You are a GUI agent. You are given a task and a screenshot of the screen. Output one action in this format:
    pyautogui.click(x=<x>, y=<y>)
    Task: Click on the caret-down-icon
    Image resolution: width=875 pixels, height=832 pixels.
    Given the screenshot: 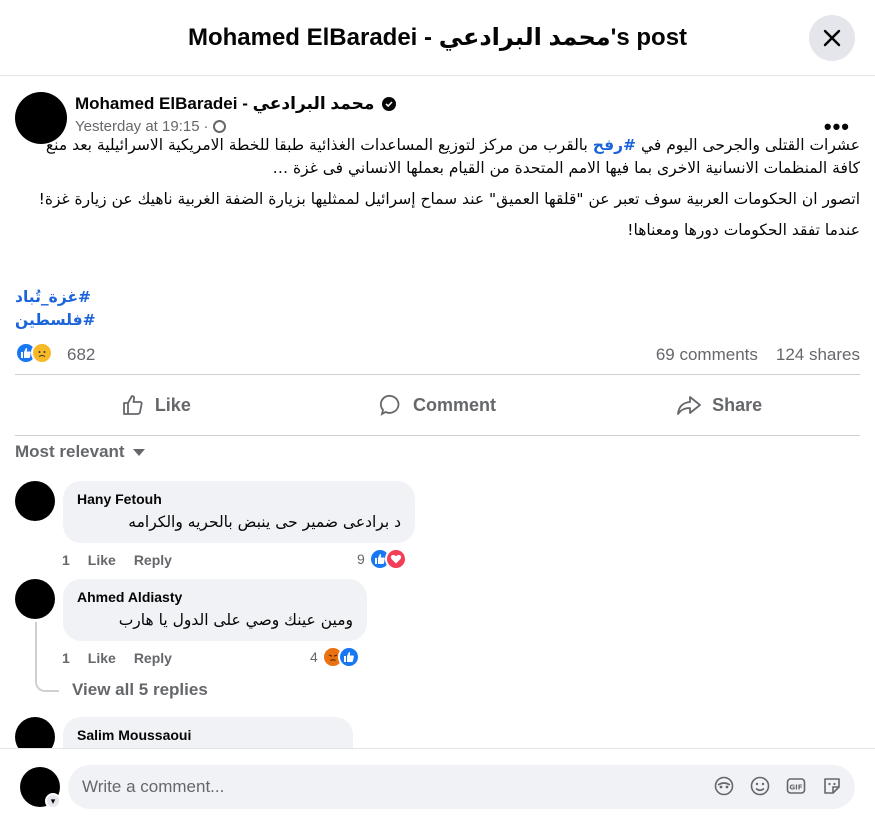 What is the action you would take?
    pyautogui.click(x=138, y=452)
    